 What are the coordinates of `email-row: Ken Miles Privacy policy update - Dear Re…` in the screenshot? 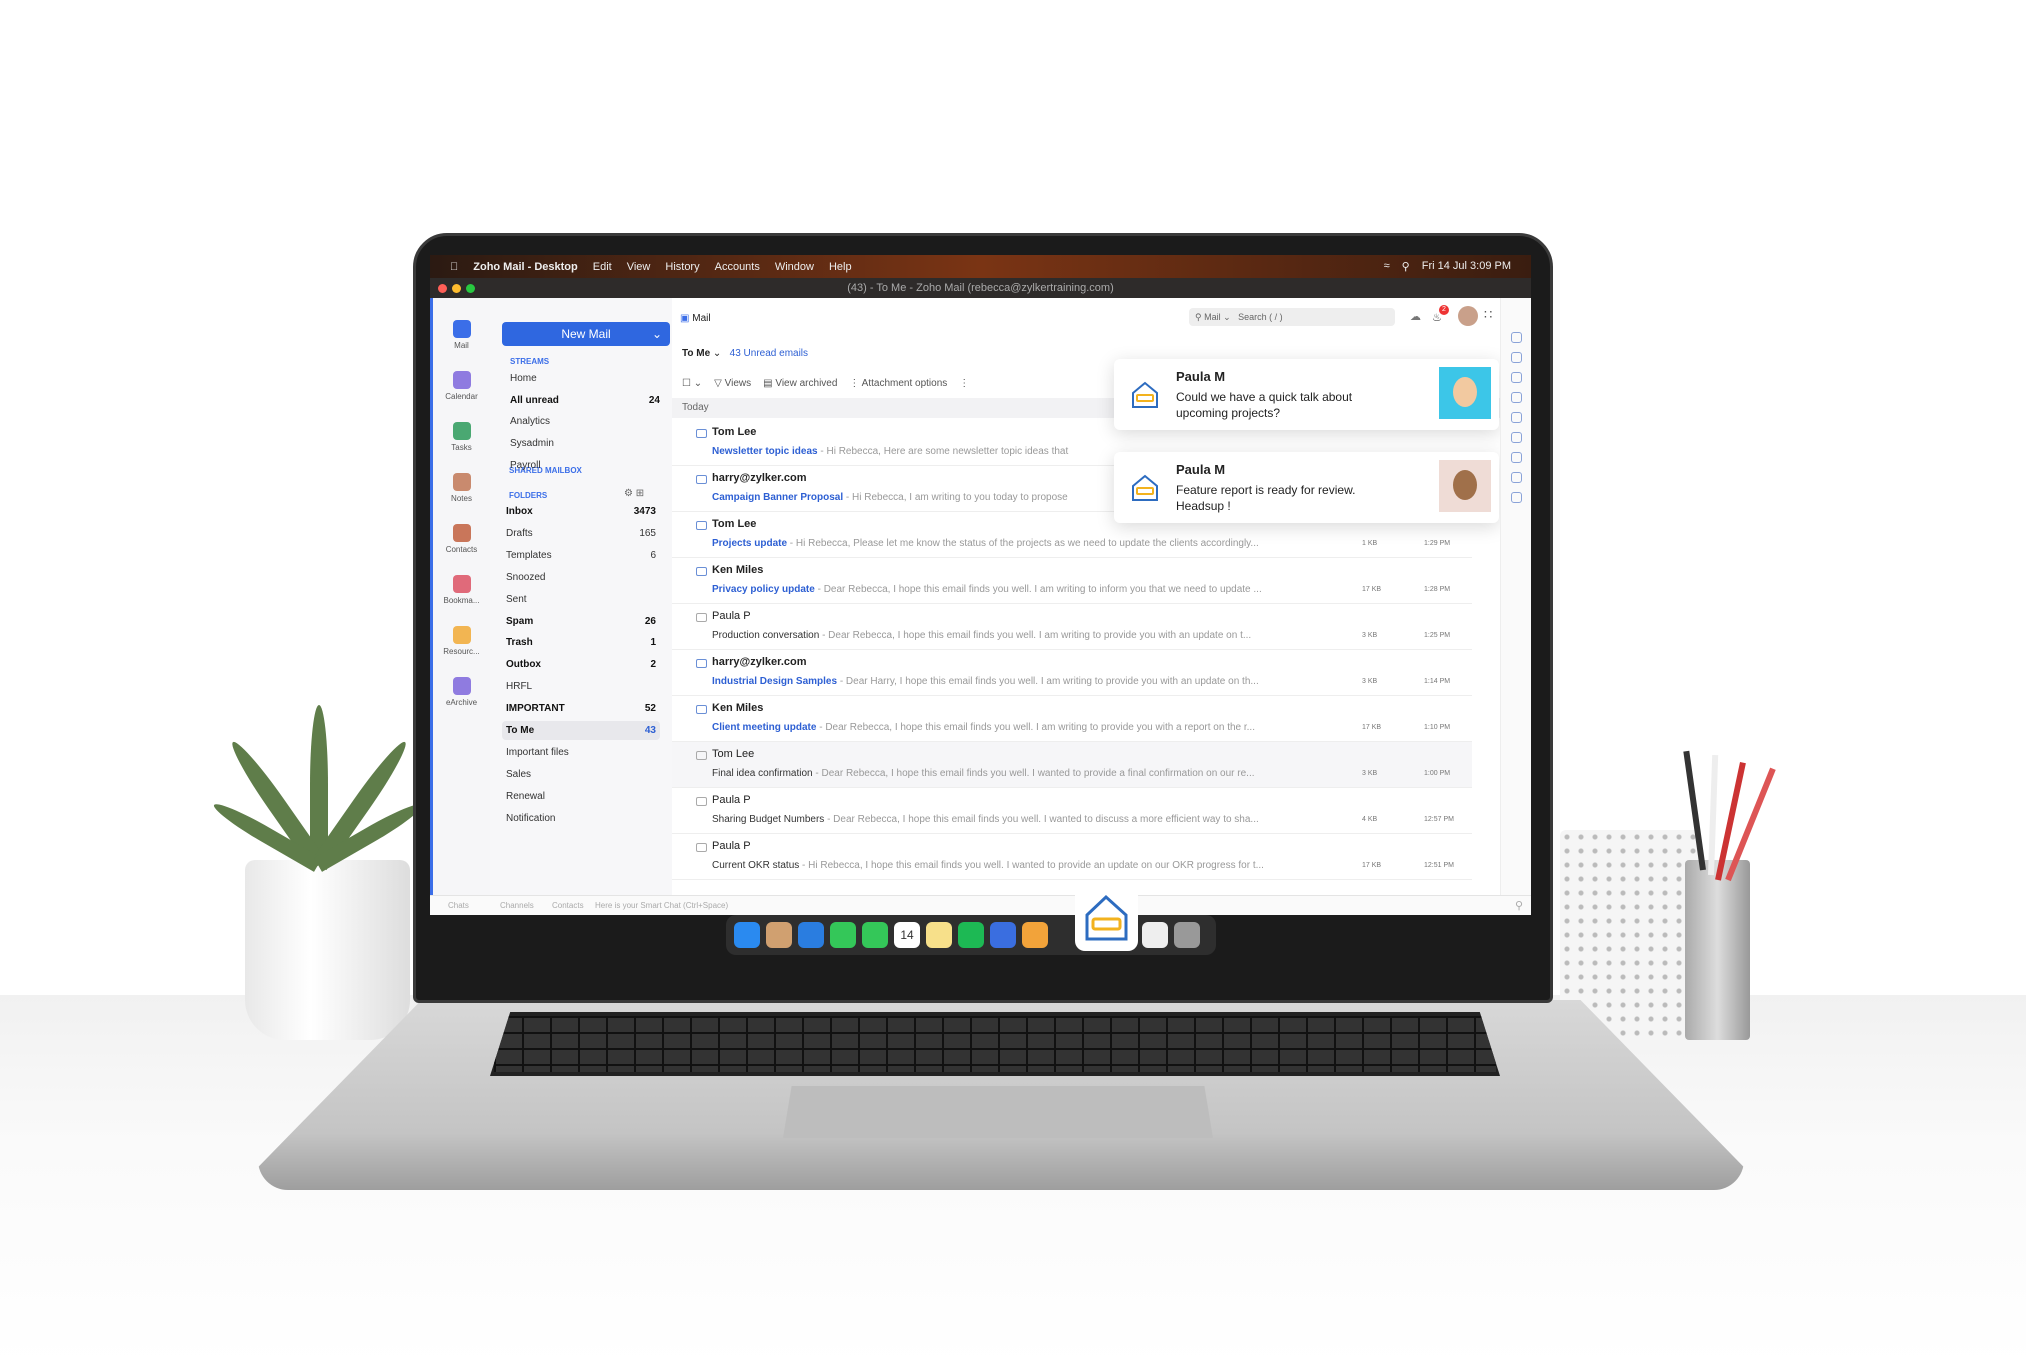 It's located at (1072, 581).